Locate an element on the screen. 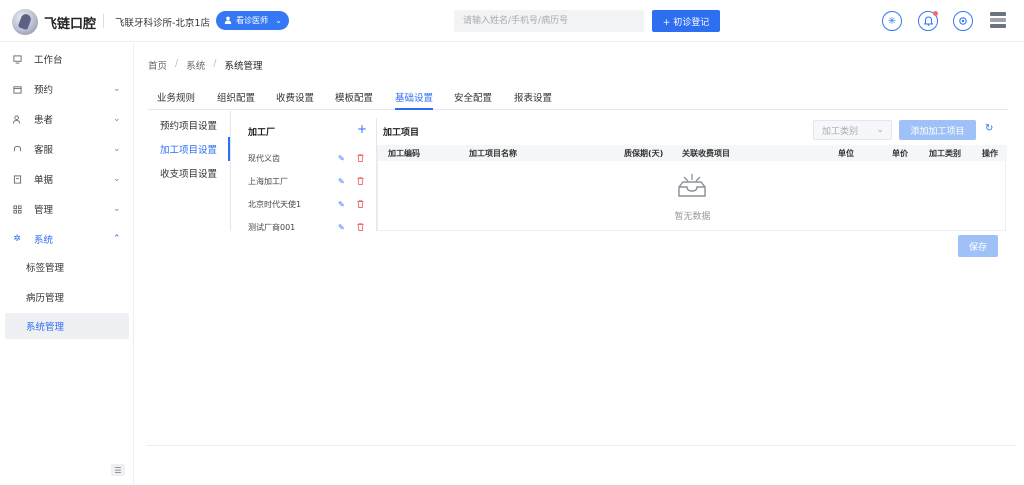 The height and width of the screenshot is (485, 1024). doctor-select-button: 看诊医师 ⌄ is located at coordinates (252, 20).